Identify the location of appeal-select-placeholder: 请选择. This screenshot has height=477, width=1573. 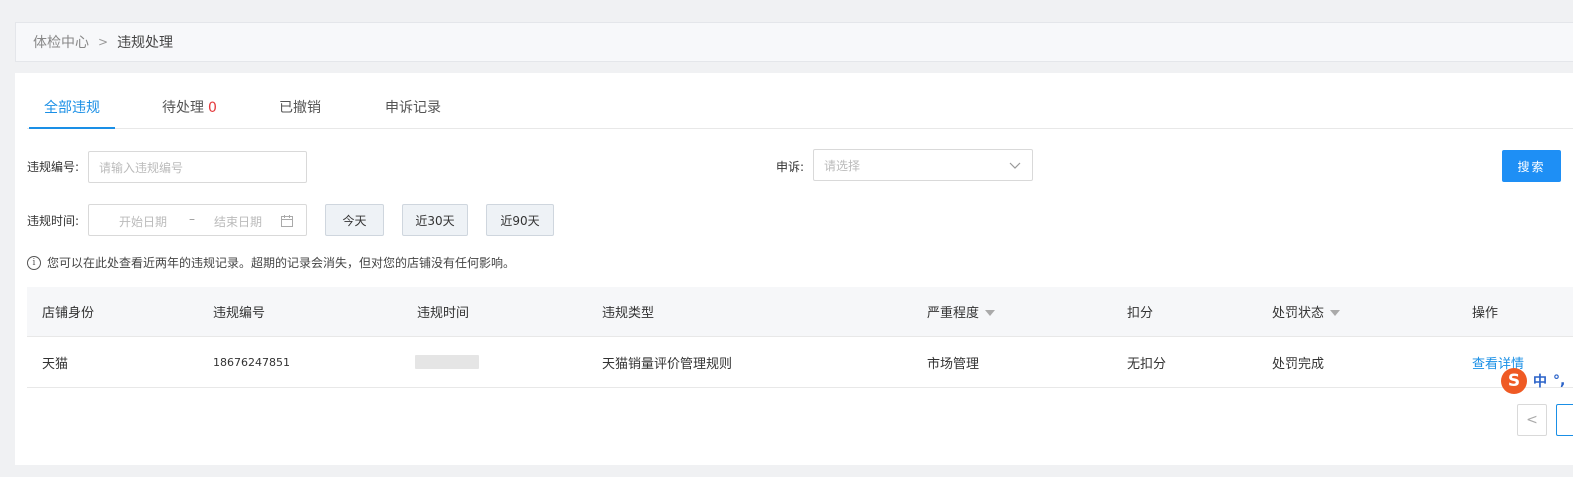
(842, 165).